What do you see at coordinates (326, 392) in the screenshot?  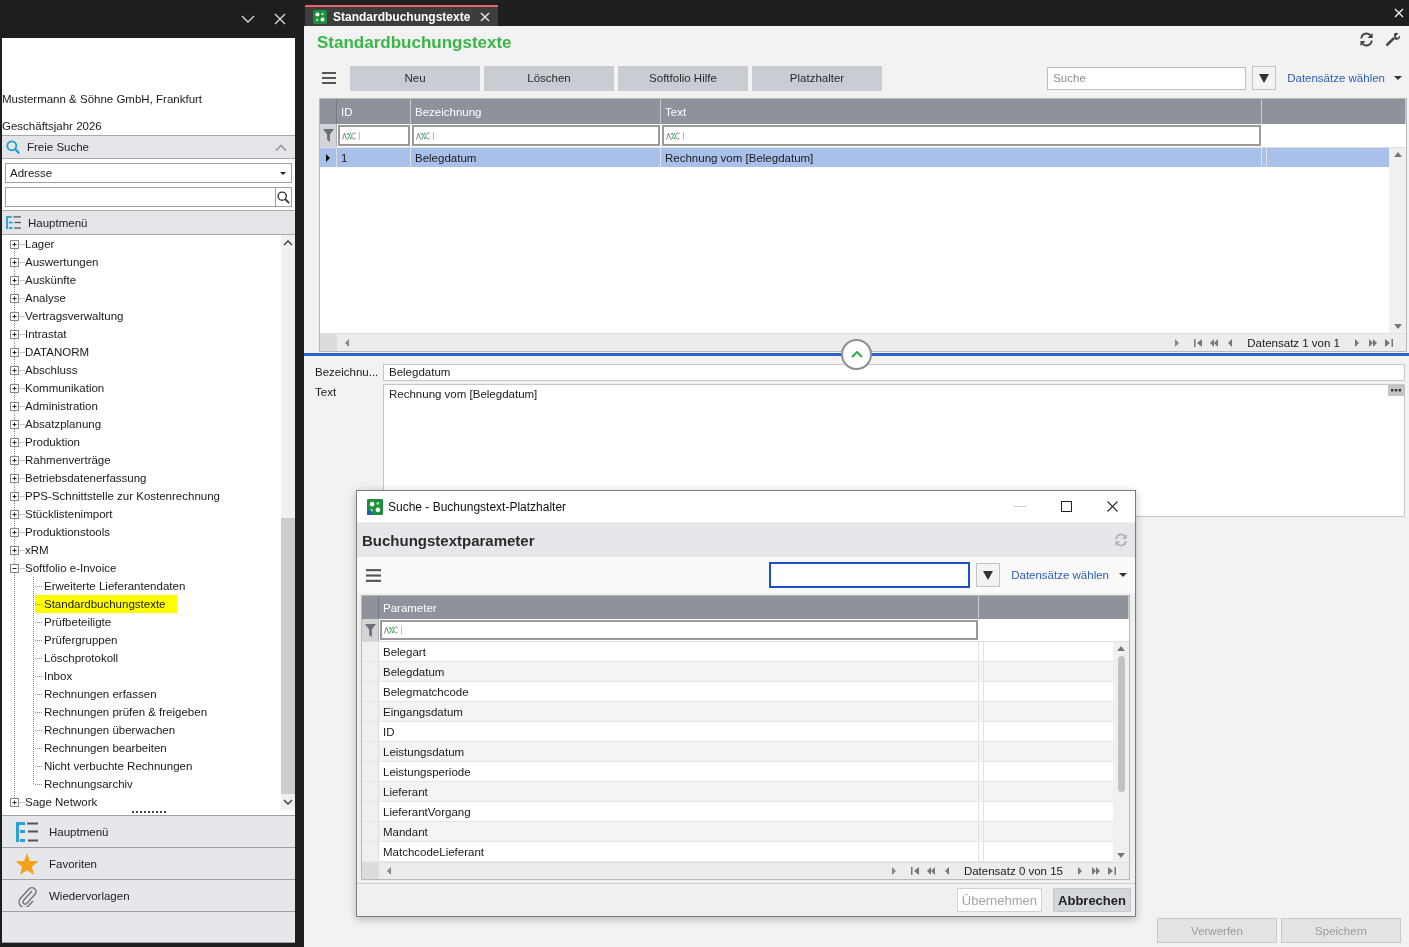 I see `field-label: Text` at bounding box center [326, 392].